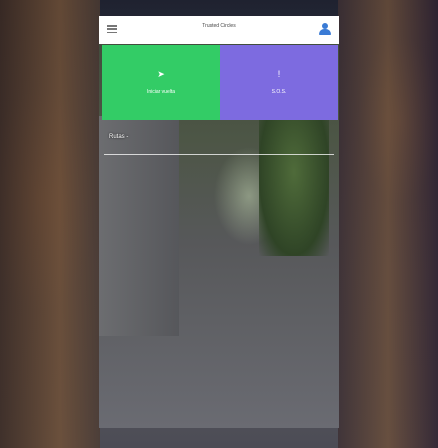  Describe the element at coordinates (119, 137) in the screenshot. I see `routes-label: Rutas -` at that location.